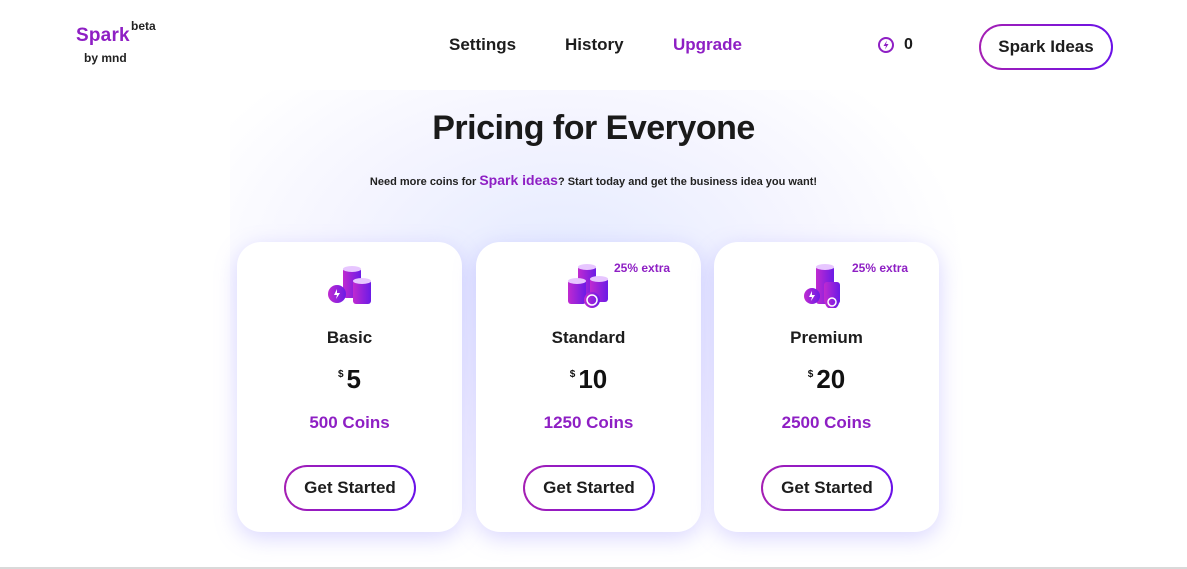  Describe the element at coordinates (826, 422) in the screenshot. I see `plan-coins: 2500 Coins` at that location.